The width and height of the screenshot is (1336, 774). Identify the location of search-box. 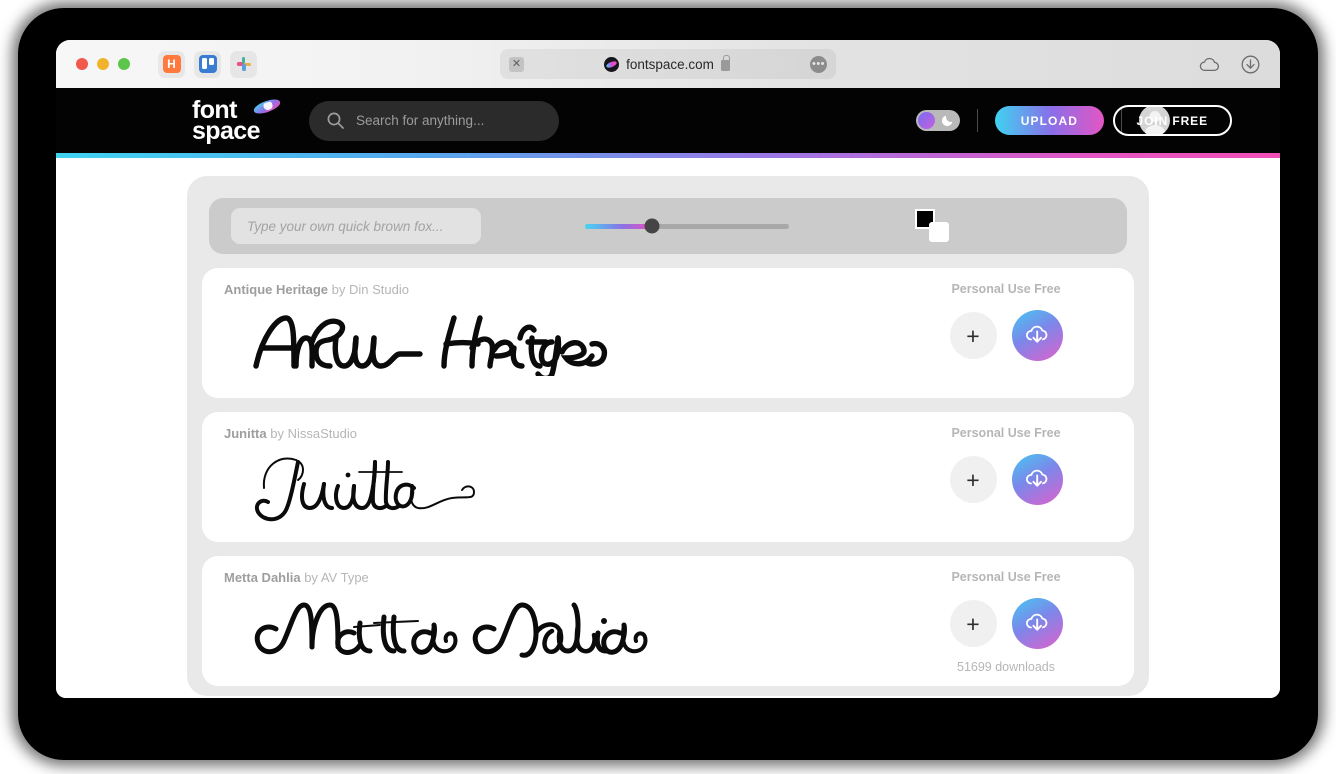
(434, 120).